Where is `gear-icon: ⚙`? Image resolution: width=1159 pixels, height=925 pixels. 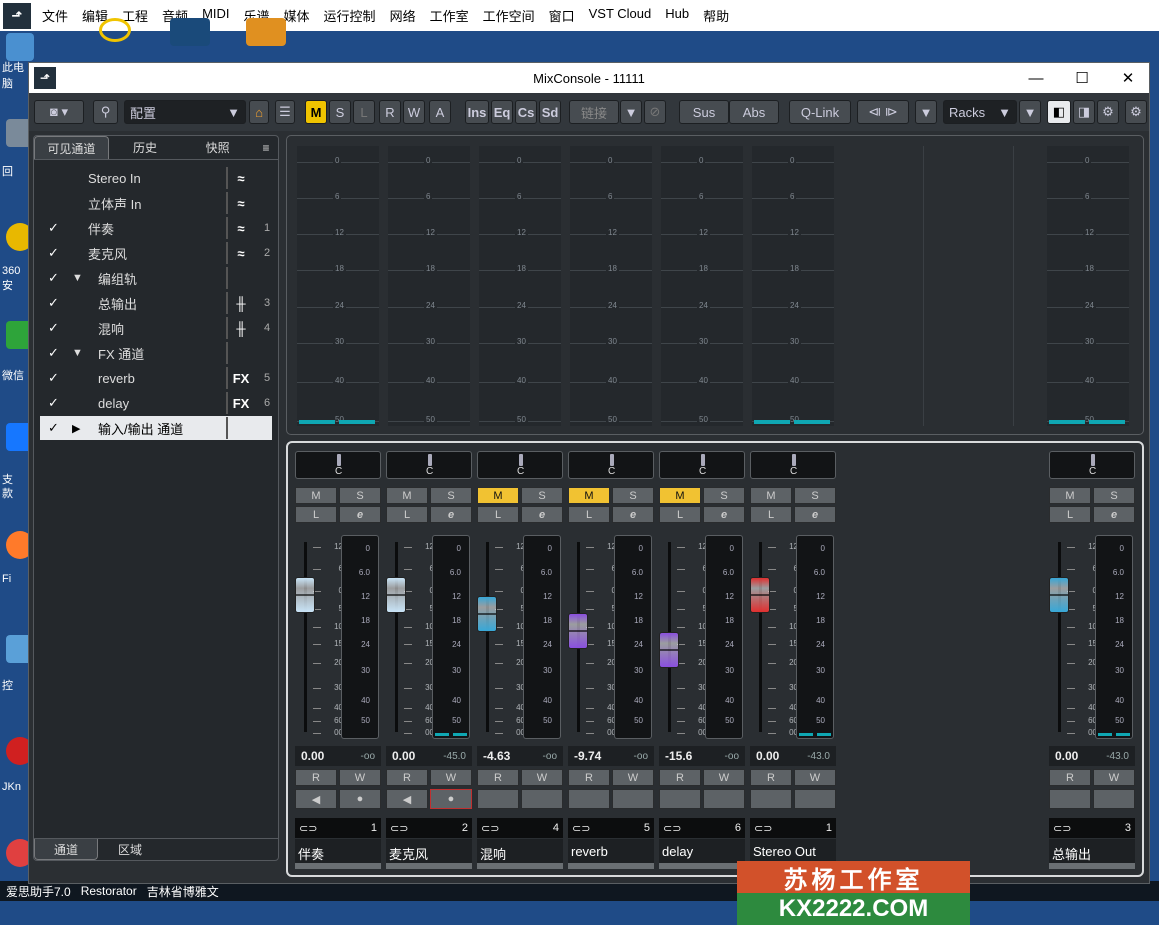
gear-icon: ⚙ is located at coordinates (1136, 112).